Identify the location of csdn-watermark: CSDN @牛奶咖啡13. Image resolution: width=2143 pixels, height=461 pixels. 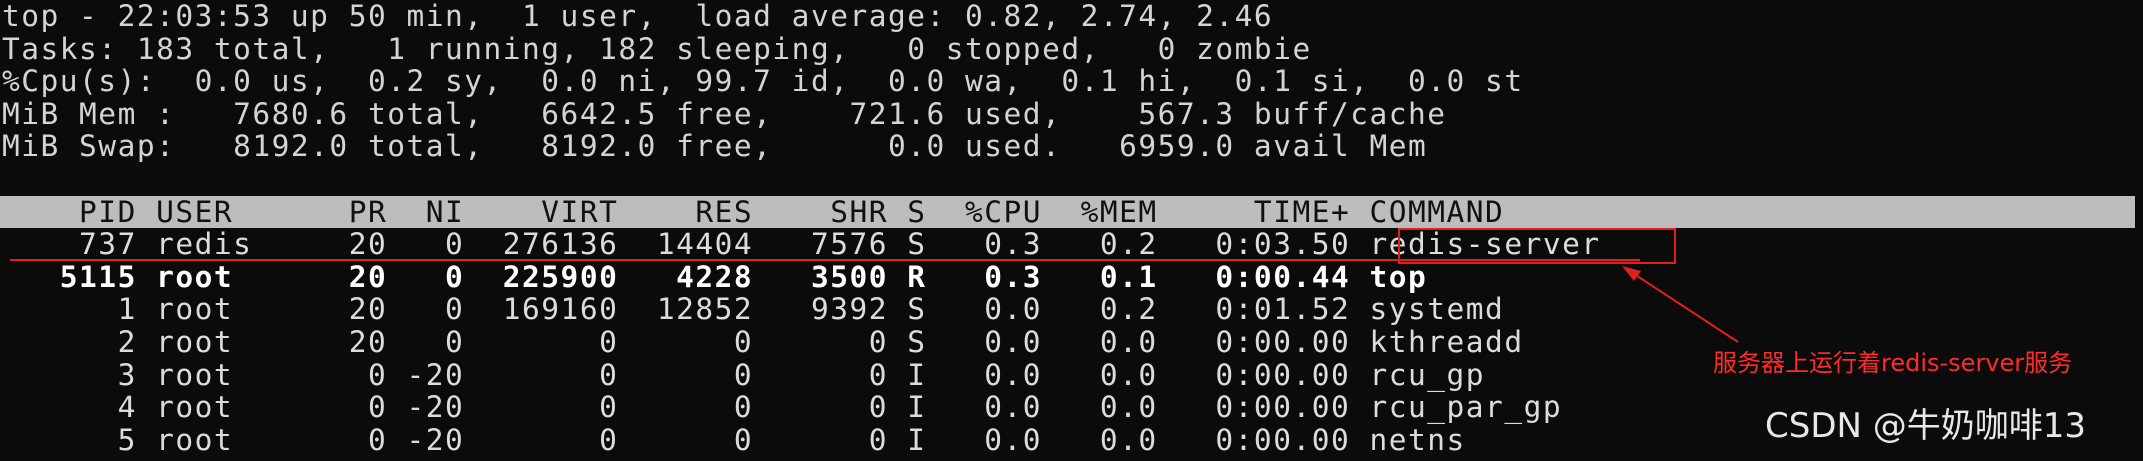
(1926, 426).